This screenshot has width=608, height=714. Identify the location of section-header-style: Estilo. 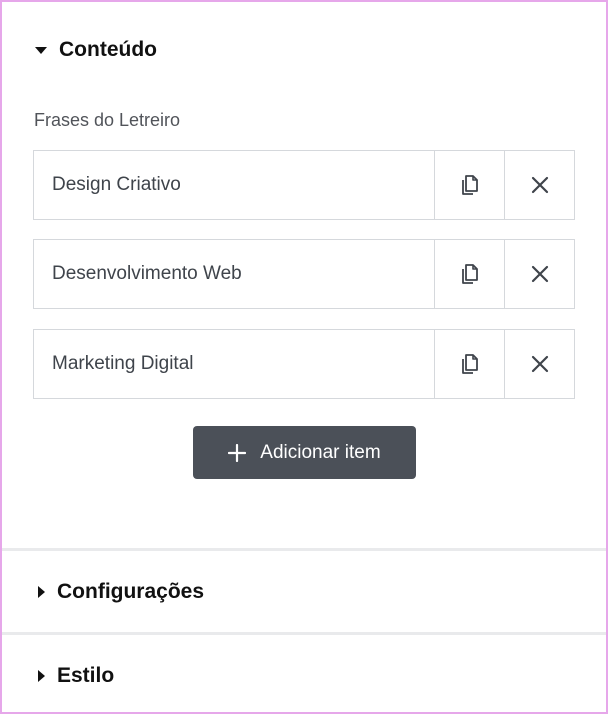
(74, 676).